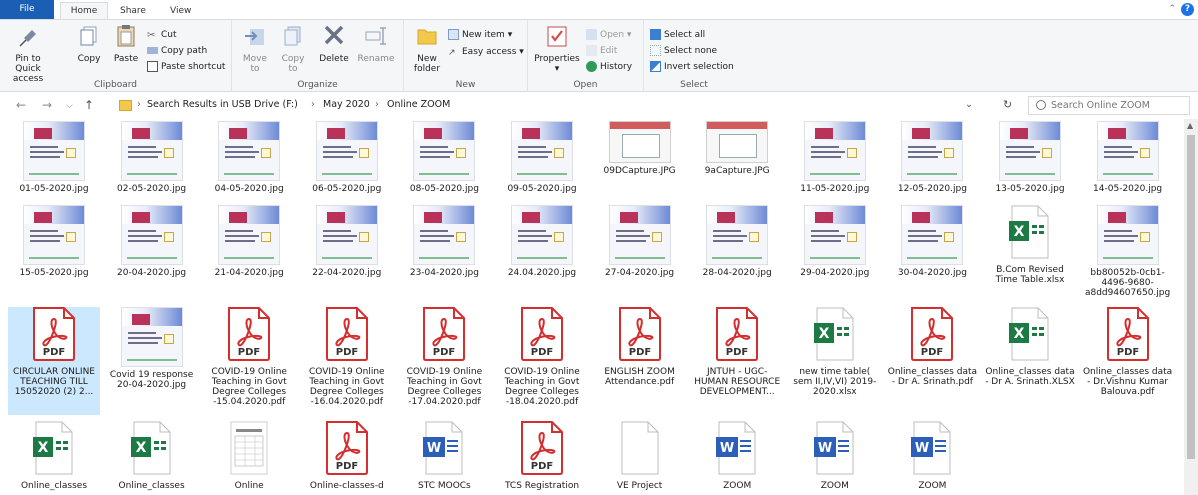  Describe the element at coordinates (89, 105) in the screenshot. I see `up-arrow-icon: ↑` at that location.